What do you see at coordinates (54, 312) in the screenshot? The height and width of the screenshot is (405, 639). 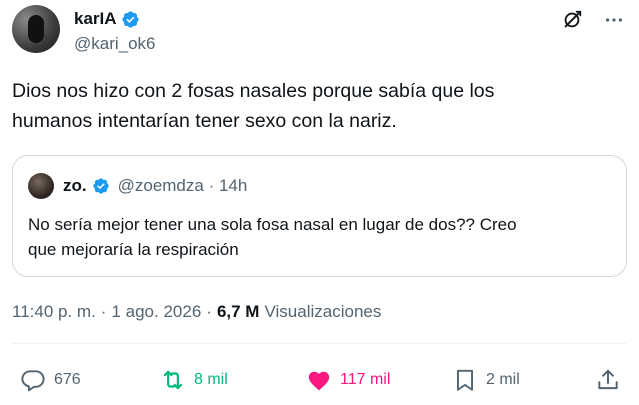 I see `tweet-time: 11:40 p. m.` at bounding box center [54, 312].